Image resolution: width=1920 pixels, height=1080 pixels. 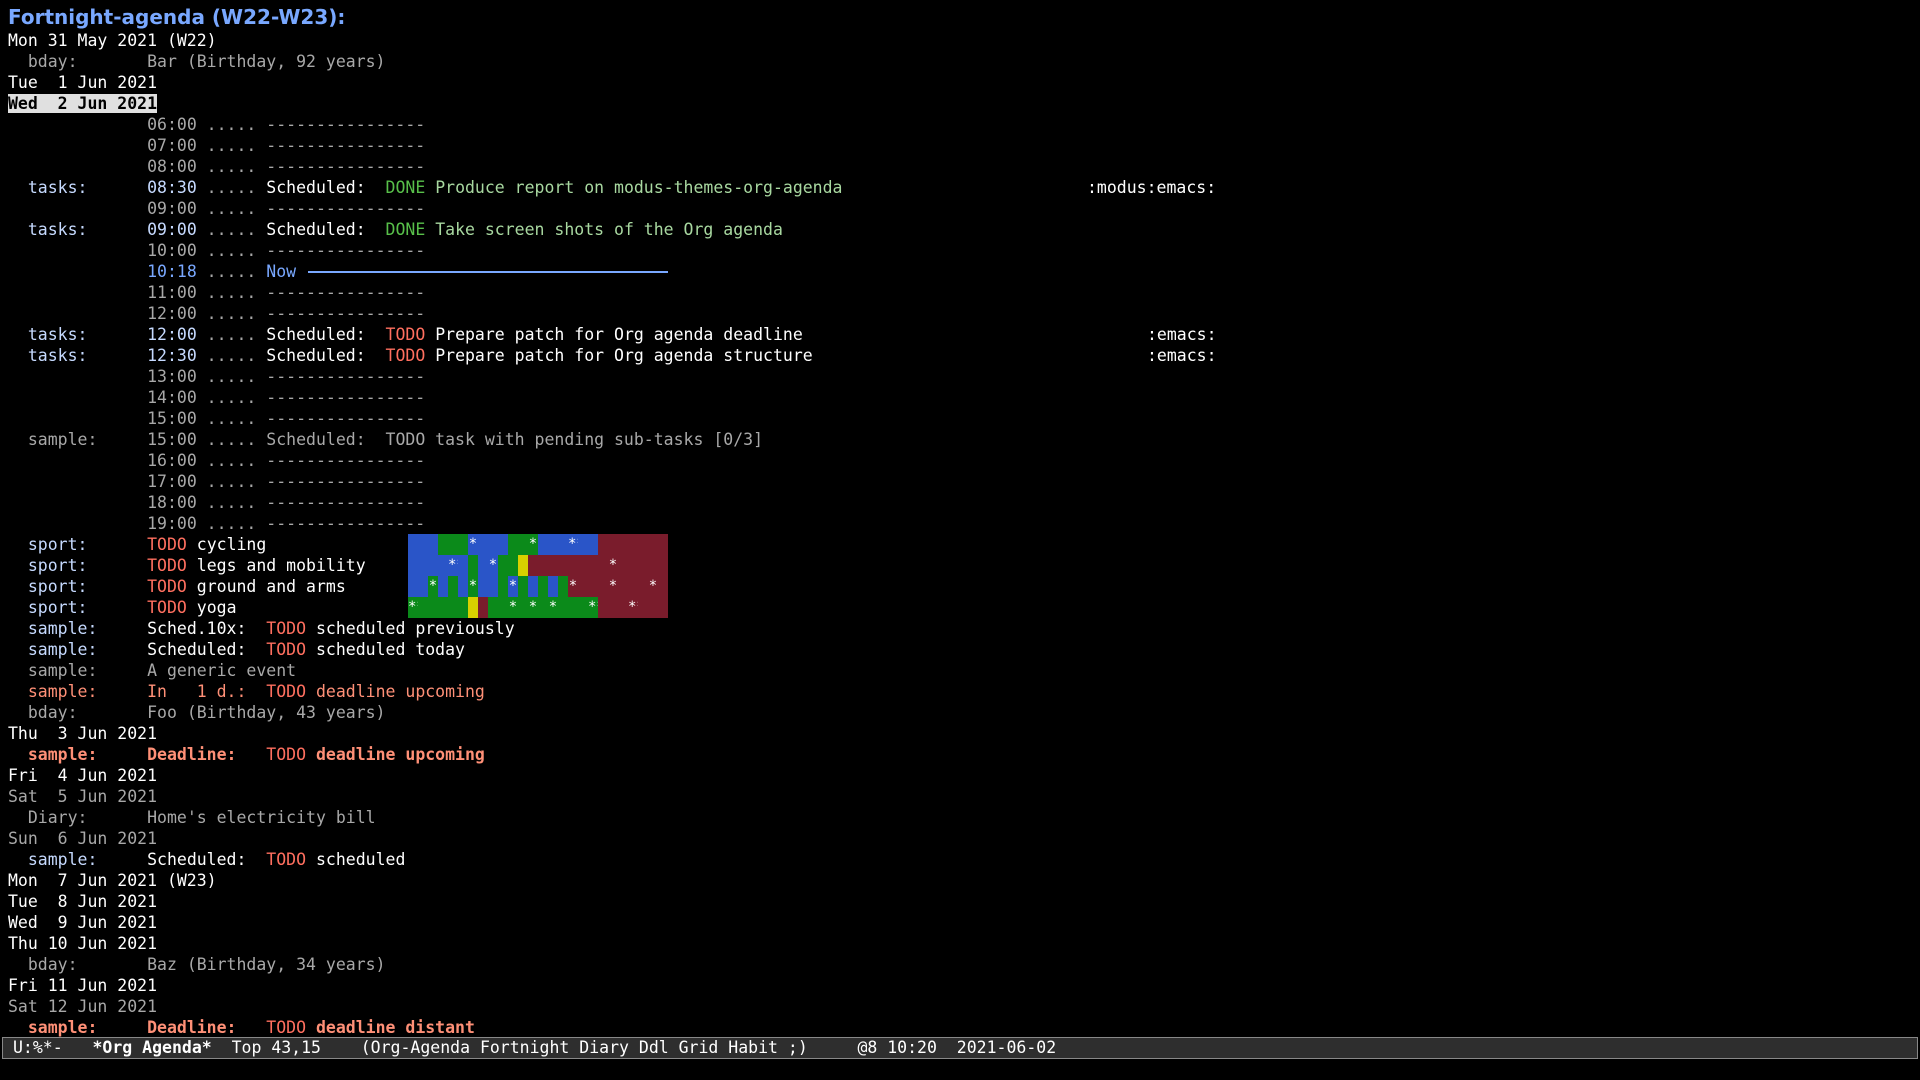 I want to click on habit-consistency-graph: *****, so click(x=548, y=565).